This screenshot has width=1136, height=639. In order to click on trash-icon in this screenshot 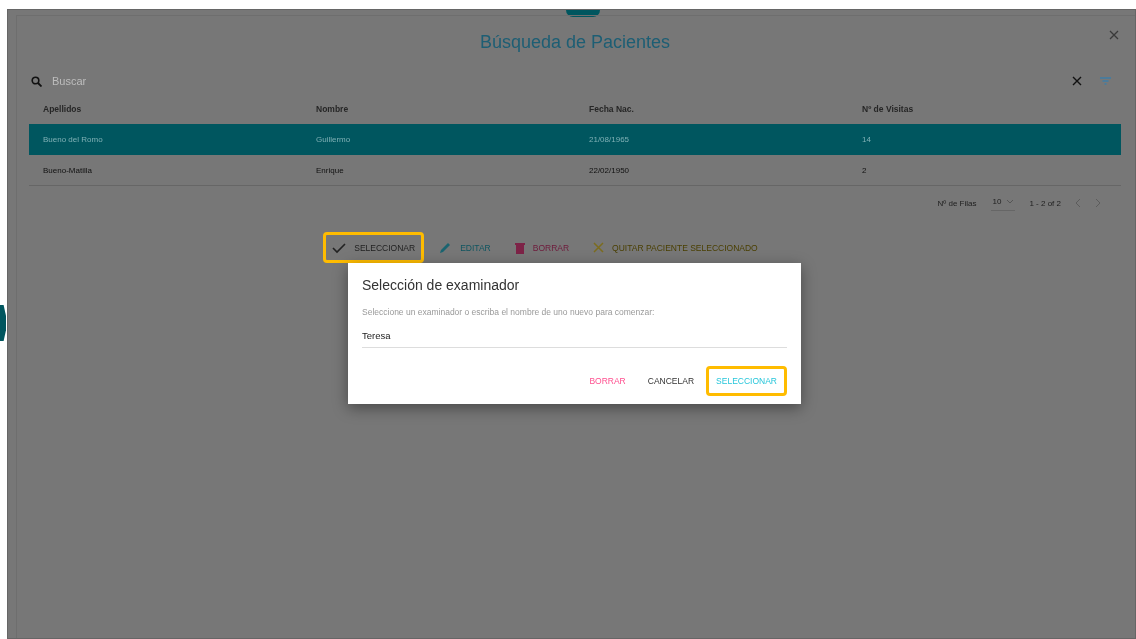, I will do `click(519, 247)`.